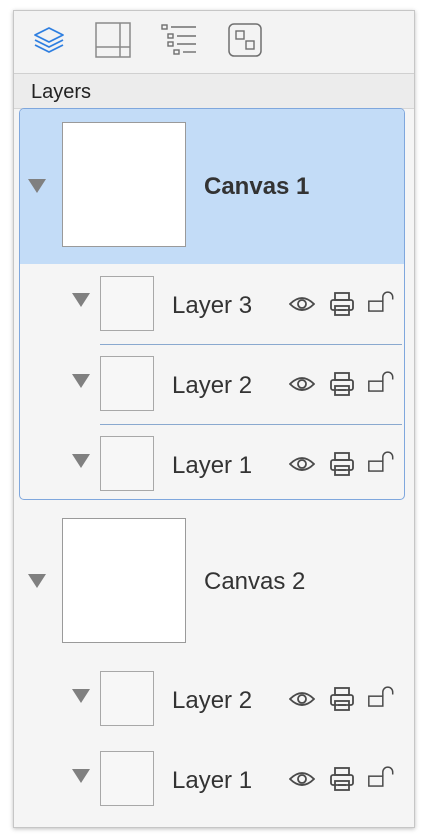 This screenshot has height=836, width=426. I want to click on section-title: Layers, so click(61, 92).